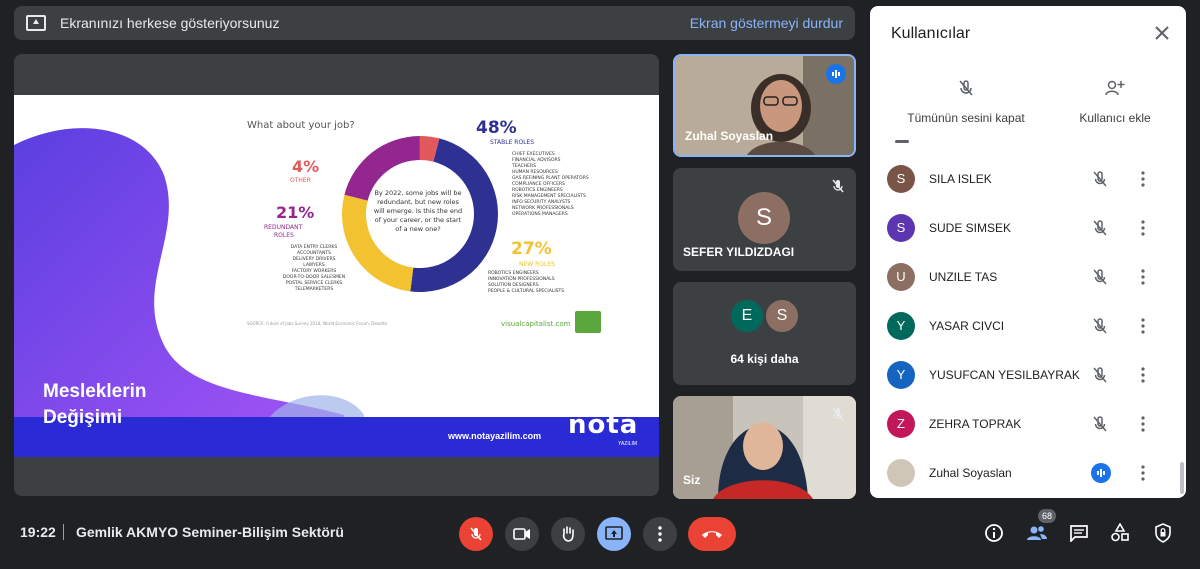  What do you see at coordinates (63, 532) in the screenshot?
I see `meeting-separator` at bounding box center [63, 532].